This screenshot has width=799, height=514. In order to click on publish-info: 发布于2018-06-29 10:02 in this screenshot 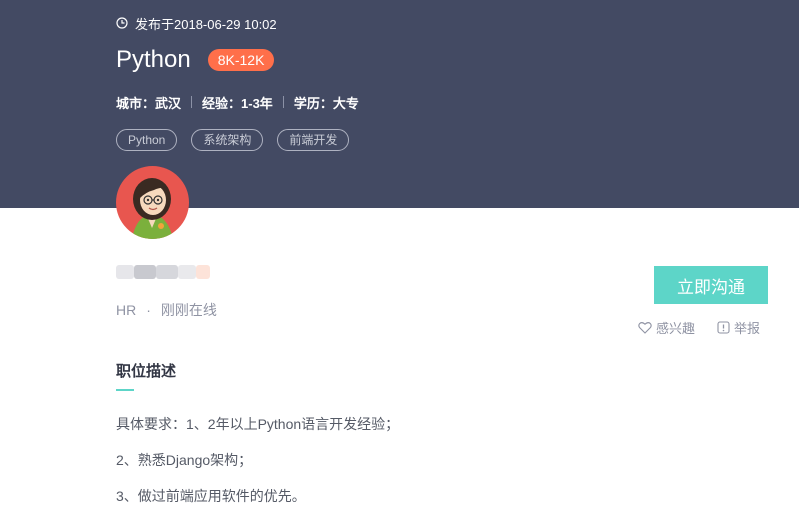, I will do `click(196, 23)`.